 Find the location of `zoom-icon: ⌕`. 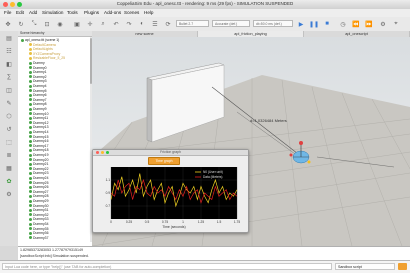

zoom-icon: ⌕ is located at coordinates (103, 24).